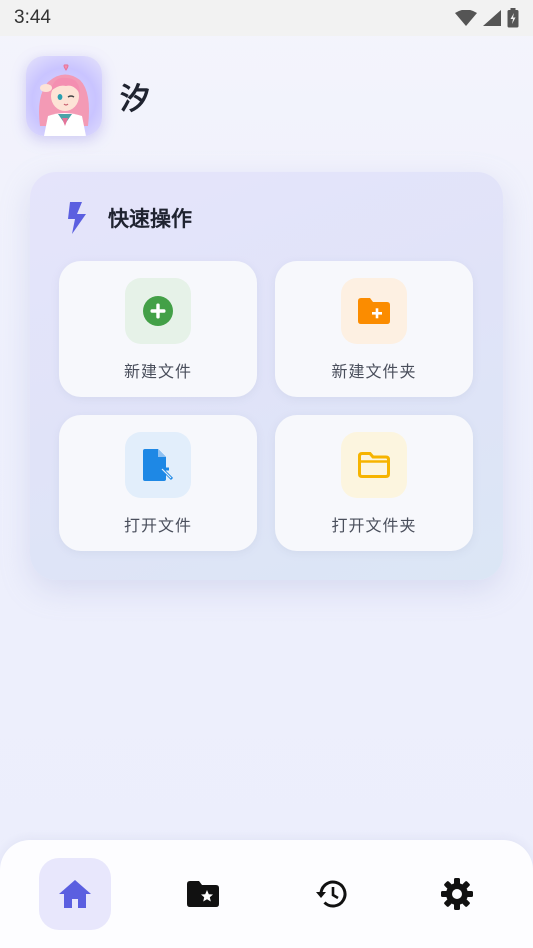 The width and height of the screenshot is (533, 948). I want to click on new-file-button: 新建文件, so click(158, 329).